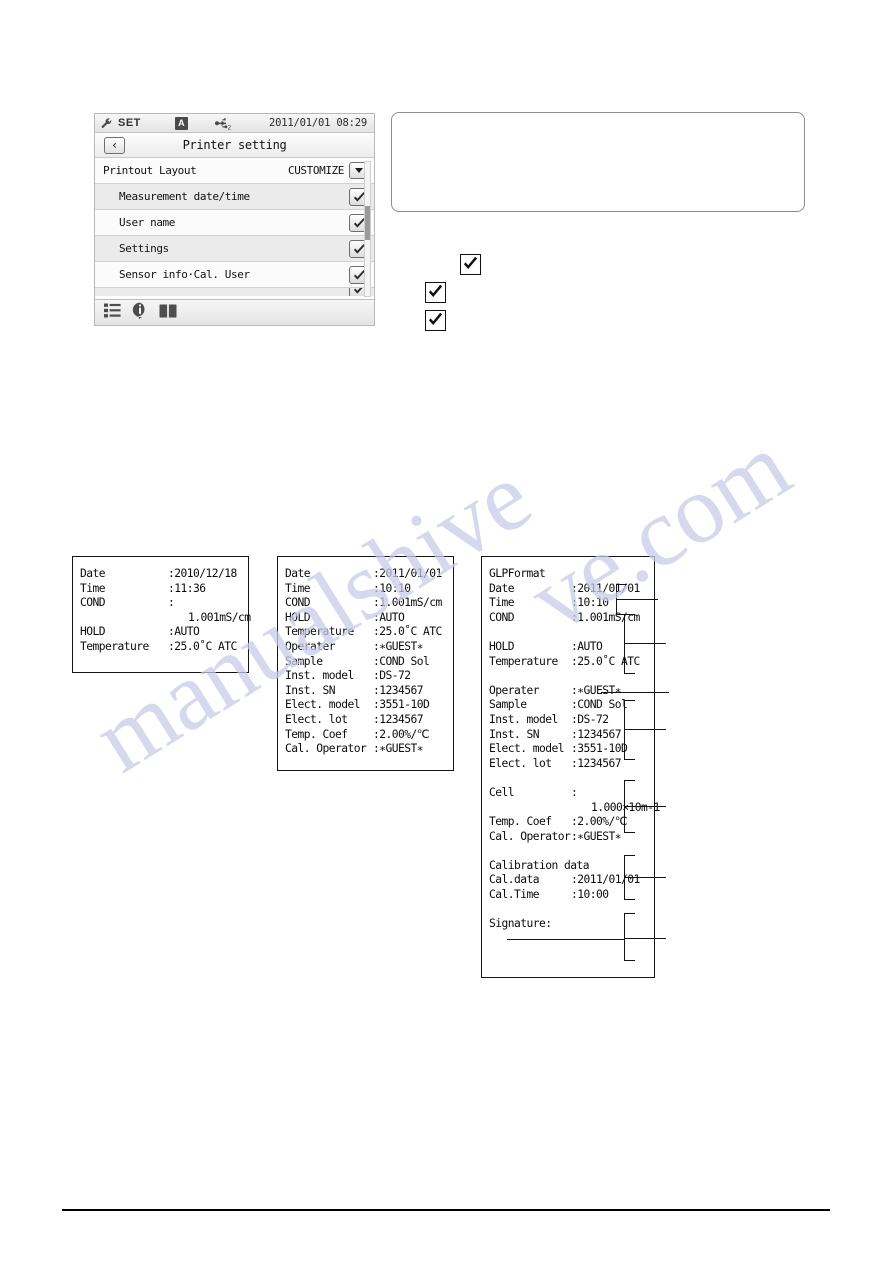 Image resolution: width=893 pixels, height=1263 pixels. I want to click on setting-value: CUSTOMIZE, so click(315, 170).